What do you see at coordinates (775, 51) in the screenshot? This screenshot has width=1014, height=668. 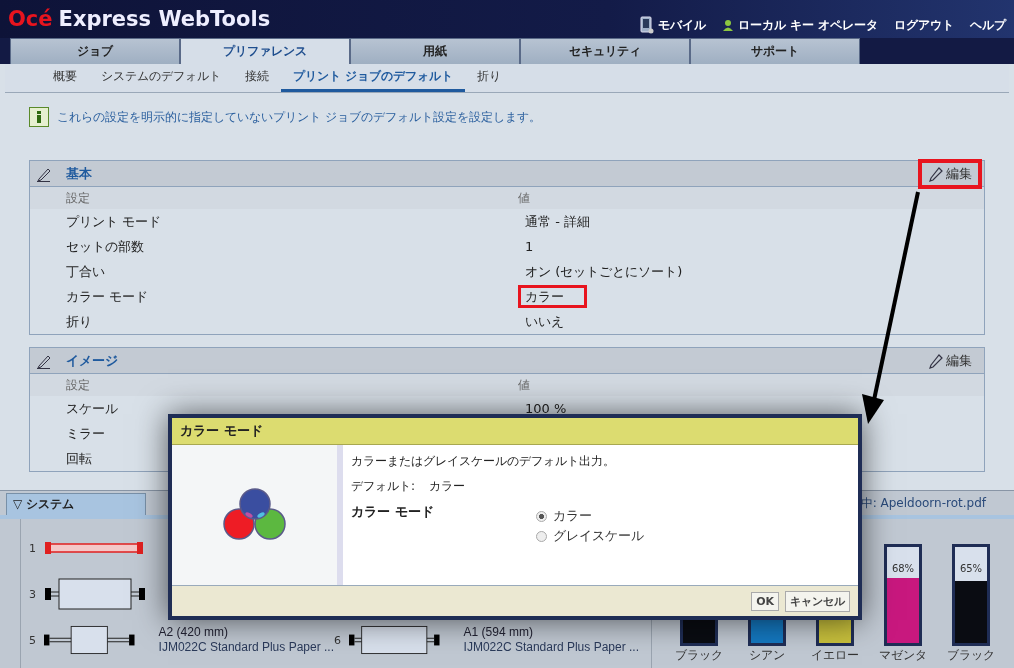 I see `tab: サポート` at bounding box center [775, 51].